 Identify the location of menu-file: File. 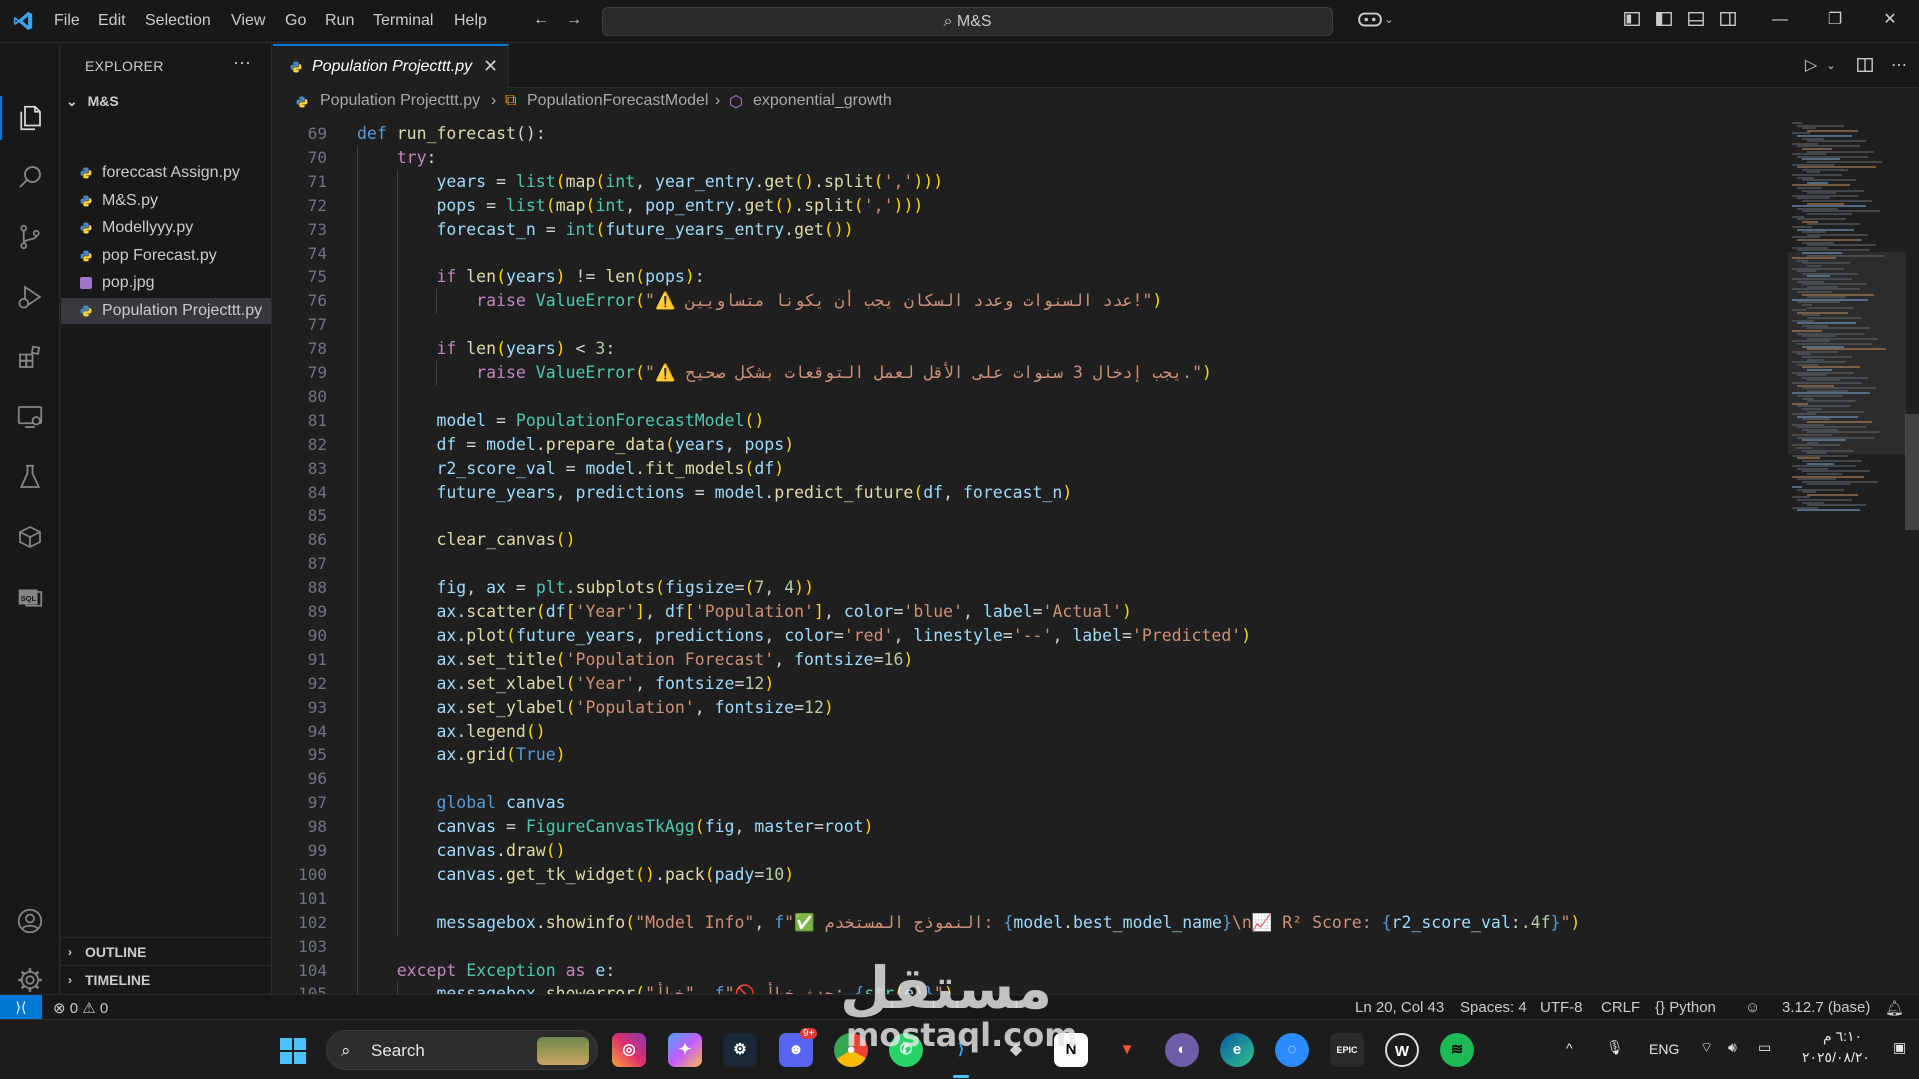
(67, 21).